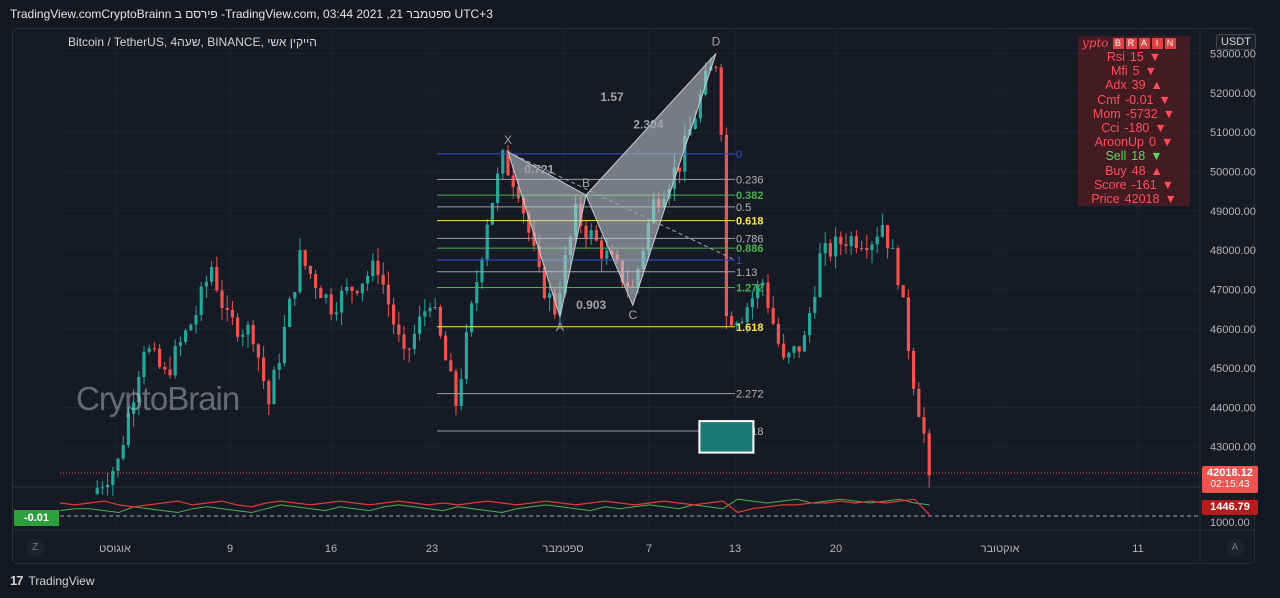  I want to click on panel-row-buy: Buy 48 ▲, so click(1134, 171).